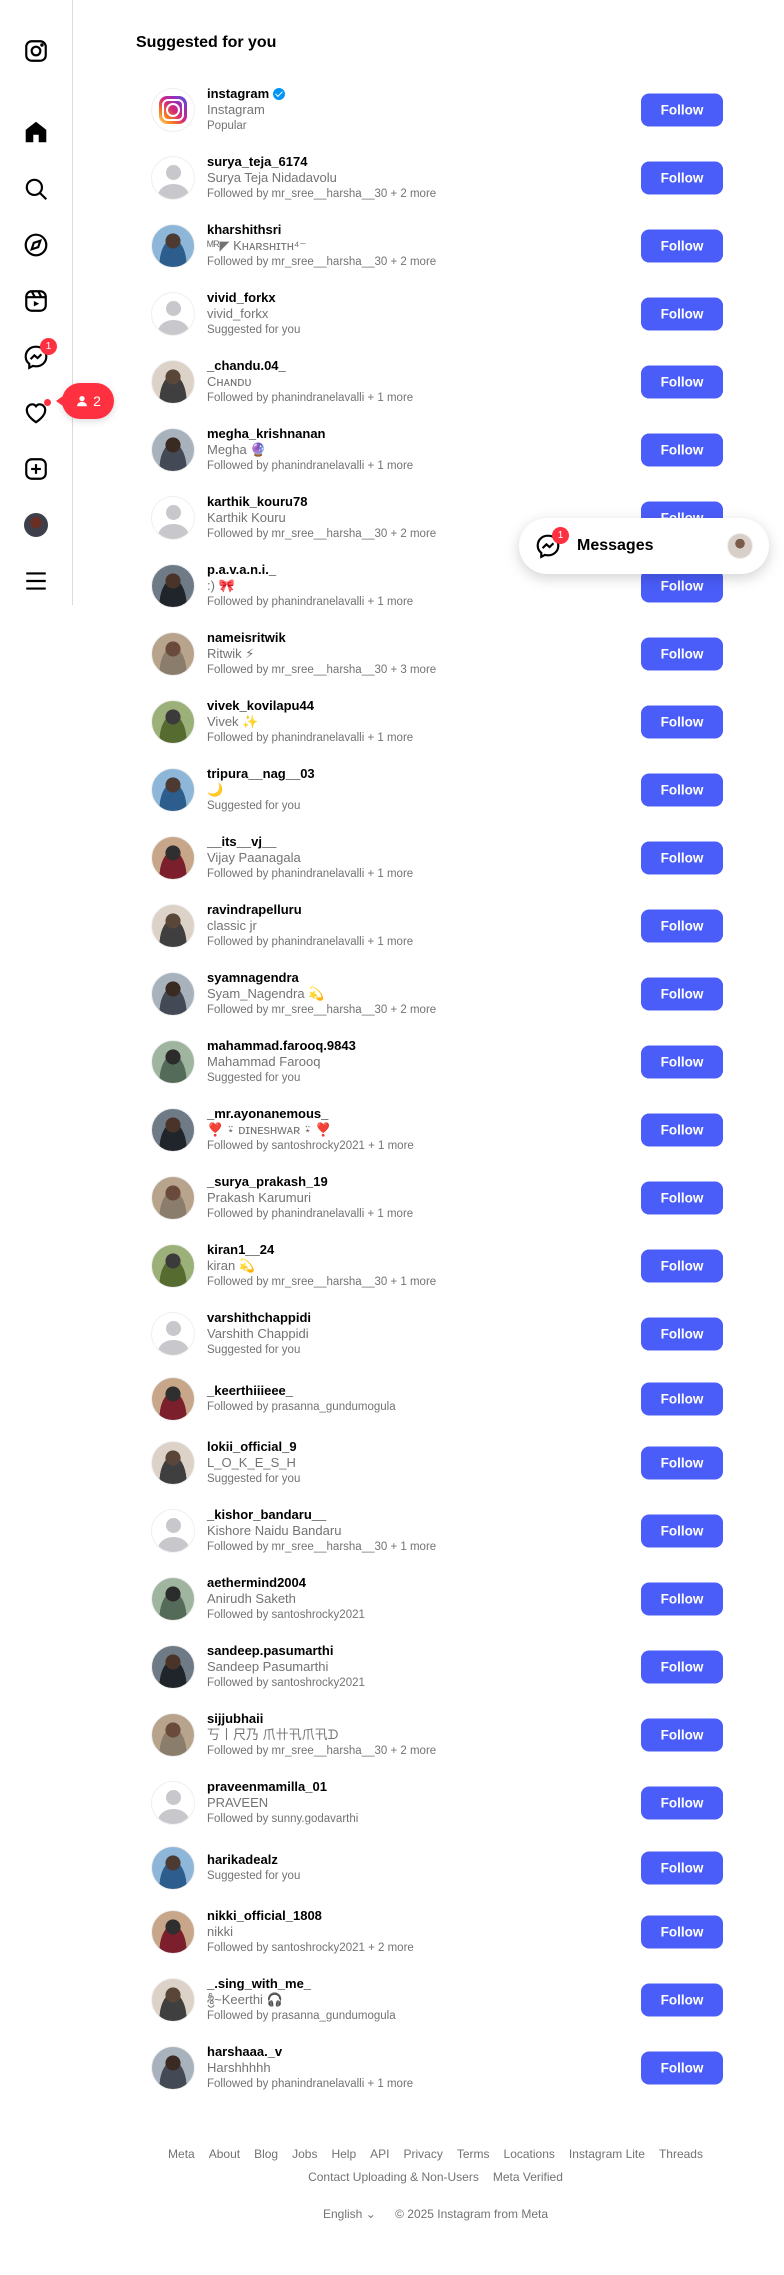  I want to click on notifications-heart-icon, so click(36, 413).